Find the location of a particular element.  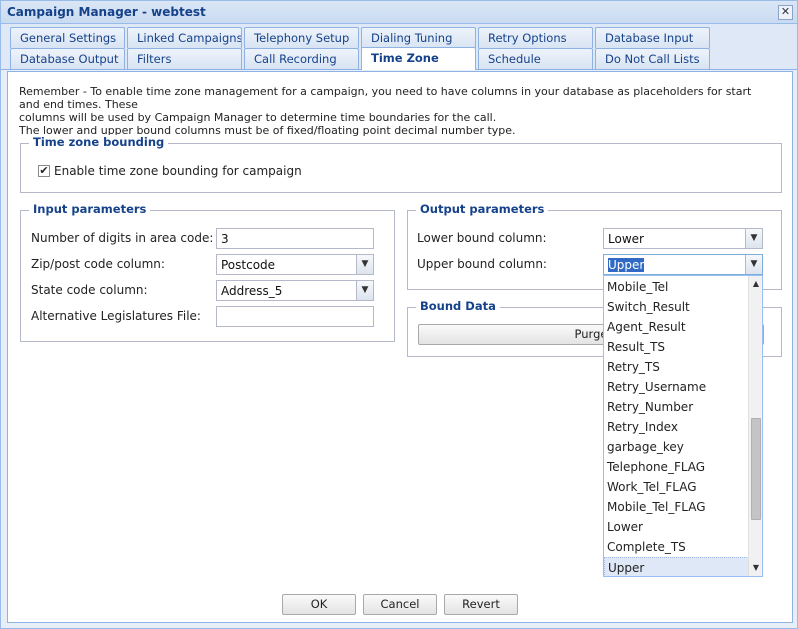

lower-bound-value: Lower is located at coordinates (626, 239).